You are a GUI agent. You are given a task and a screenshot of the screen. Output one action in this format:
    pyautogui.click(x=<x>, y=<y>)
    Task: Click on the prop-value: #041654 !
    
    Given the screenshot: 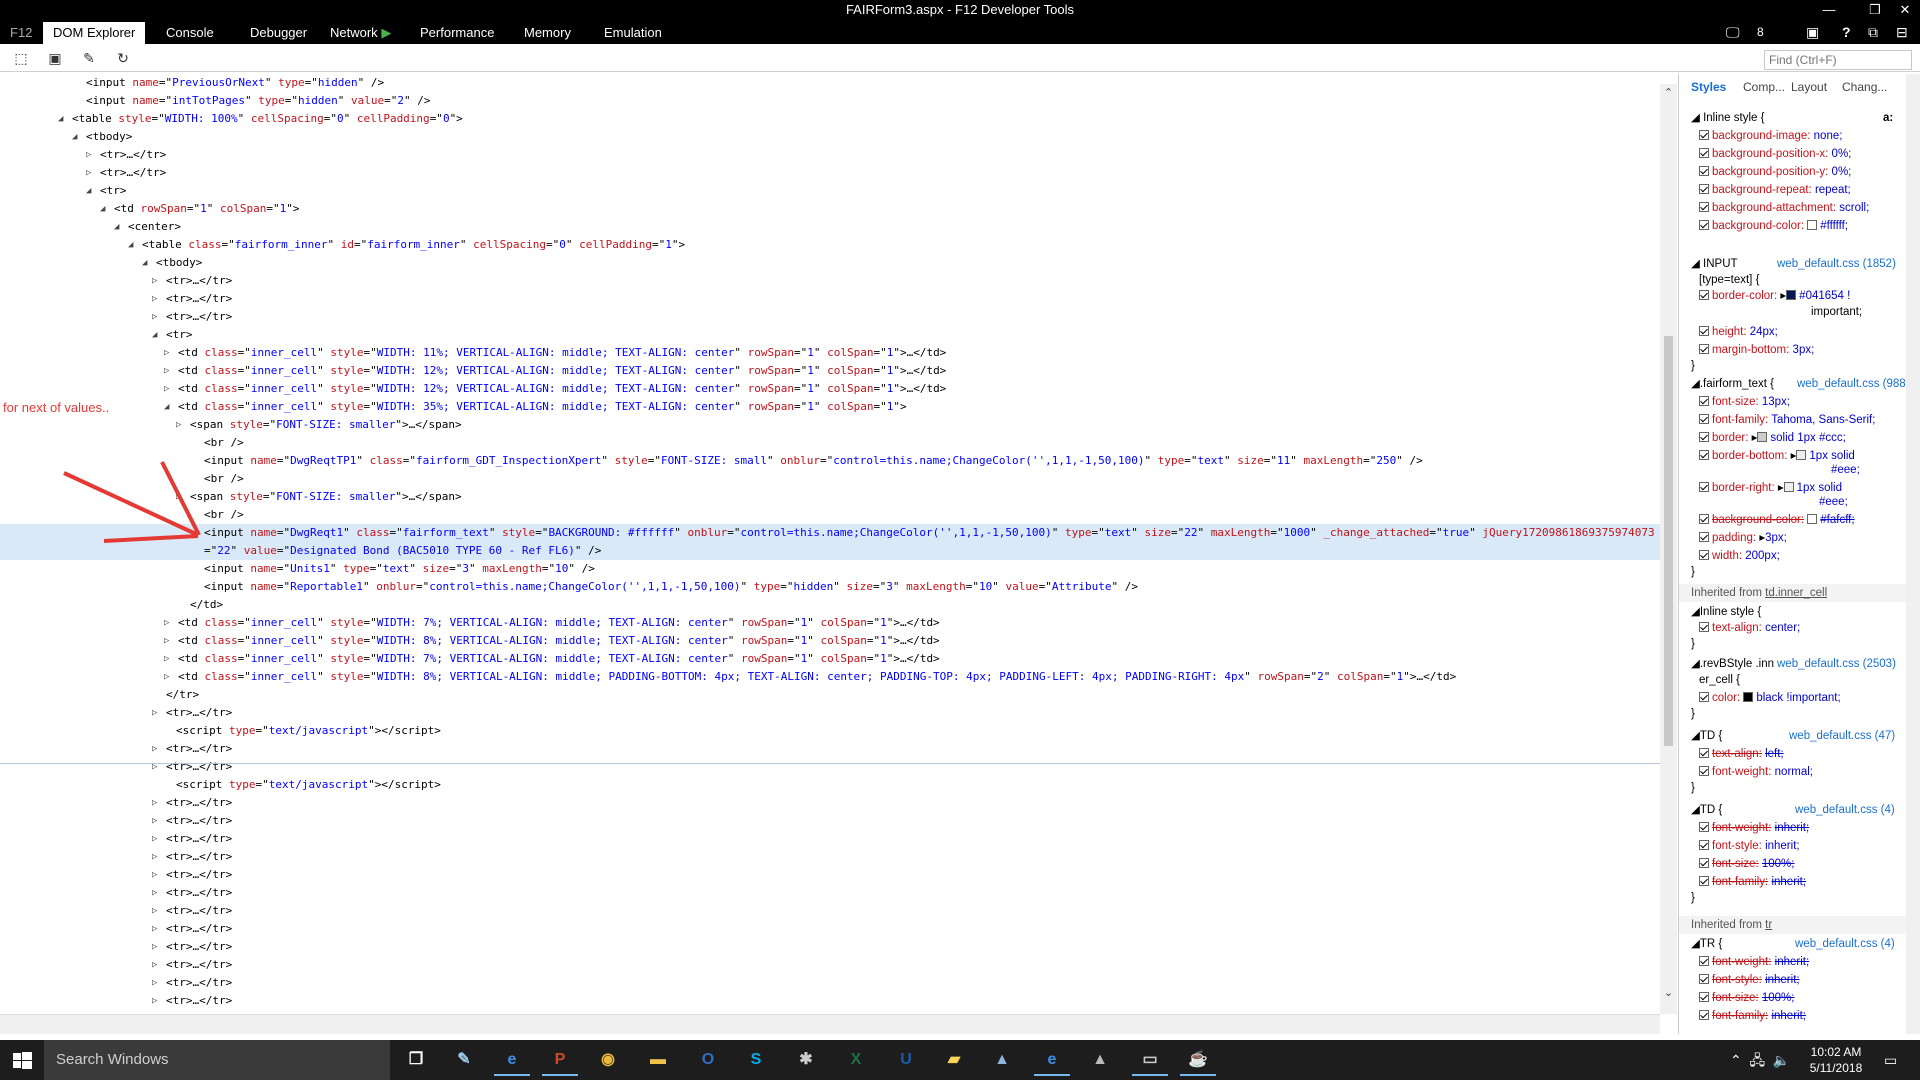 What is the action you would take?
    pyautogui.click(x=1824, y=296)
    